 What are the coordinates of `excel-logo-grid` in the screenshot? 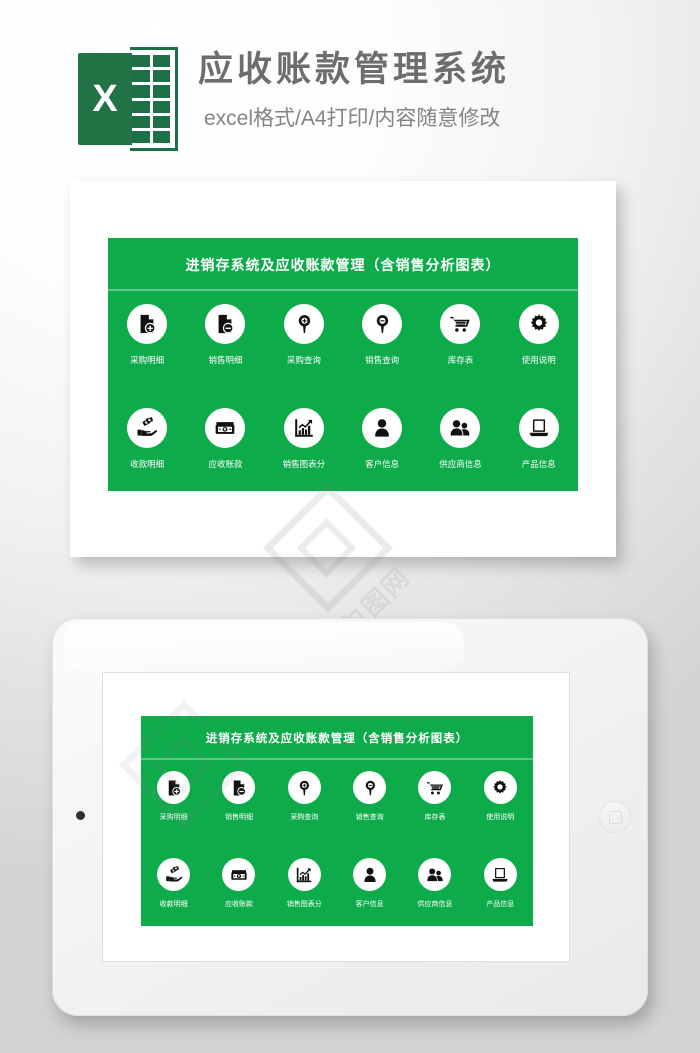 It's located at (154, 99).